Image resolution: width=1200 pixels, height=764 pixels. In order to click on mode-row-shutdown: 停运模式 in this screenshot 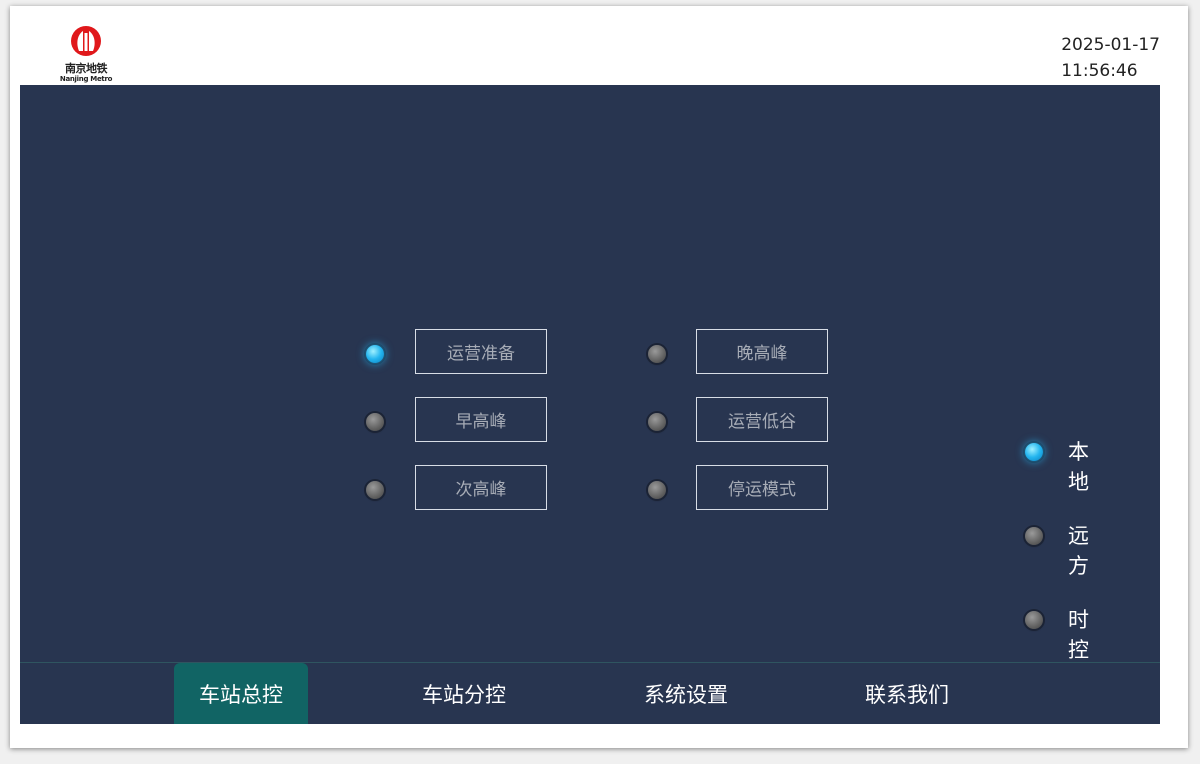, I will do `click(744, 488)`.